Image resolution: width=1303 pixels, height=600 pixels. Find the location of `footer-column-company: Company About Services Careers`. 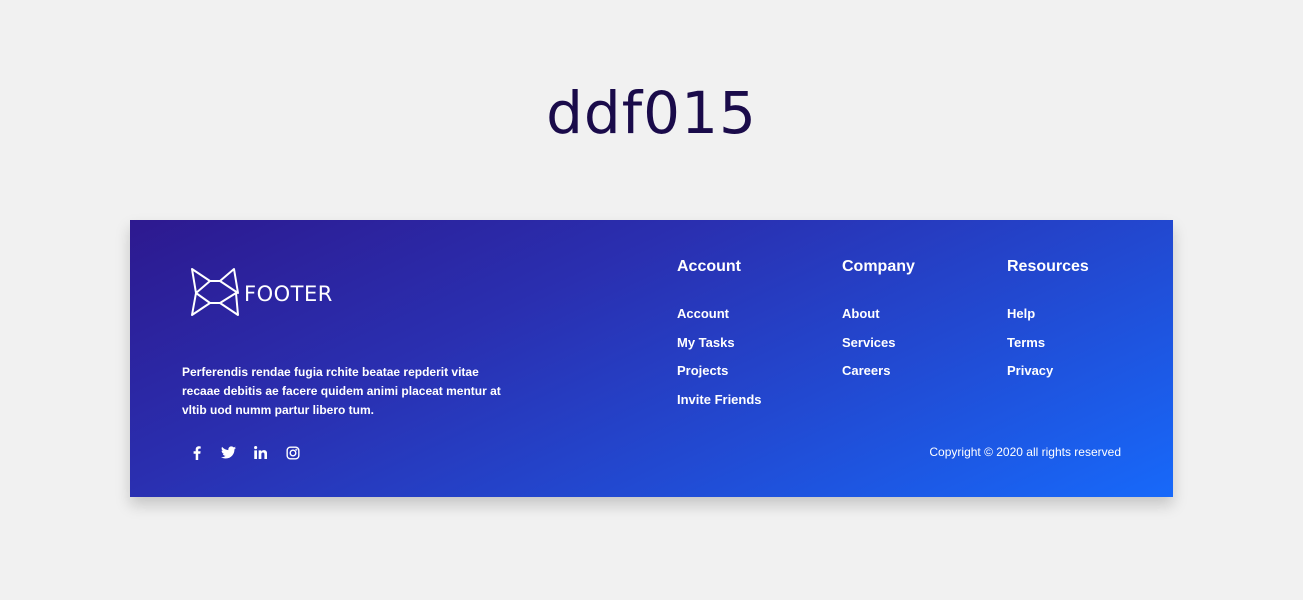

footer-column-company: Company About Services Careers is located at coordinates (878, 324).